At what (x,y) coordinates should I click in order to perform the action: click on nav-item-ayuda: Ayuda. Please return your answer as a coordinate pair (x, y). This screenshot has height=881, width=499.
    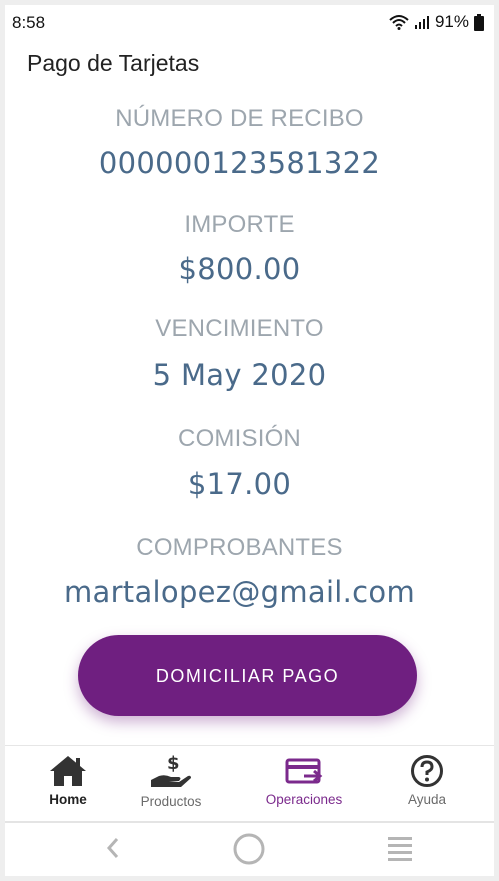
    Looking at the image, I should click on (427, 780).